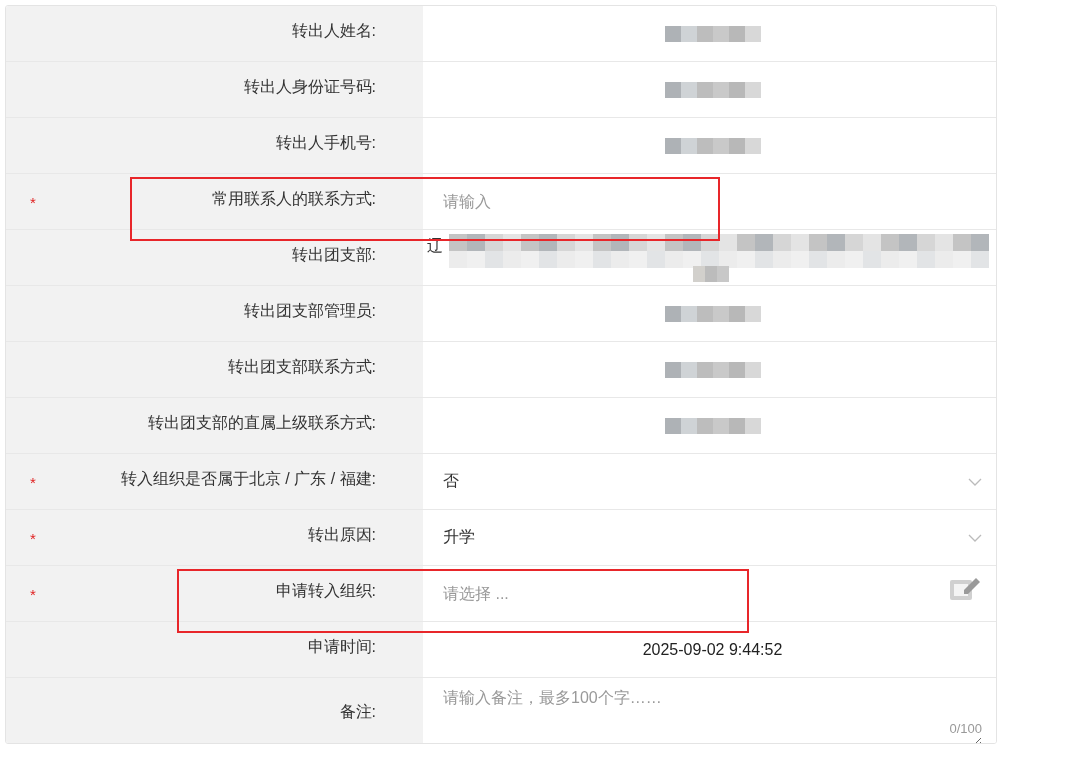 This screenshot has height=760, width=1080. Describe the element at coordinates (309, 87) in the screenshot. I see `field-label: 转出人身份证号码:` at that location.